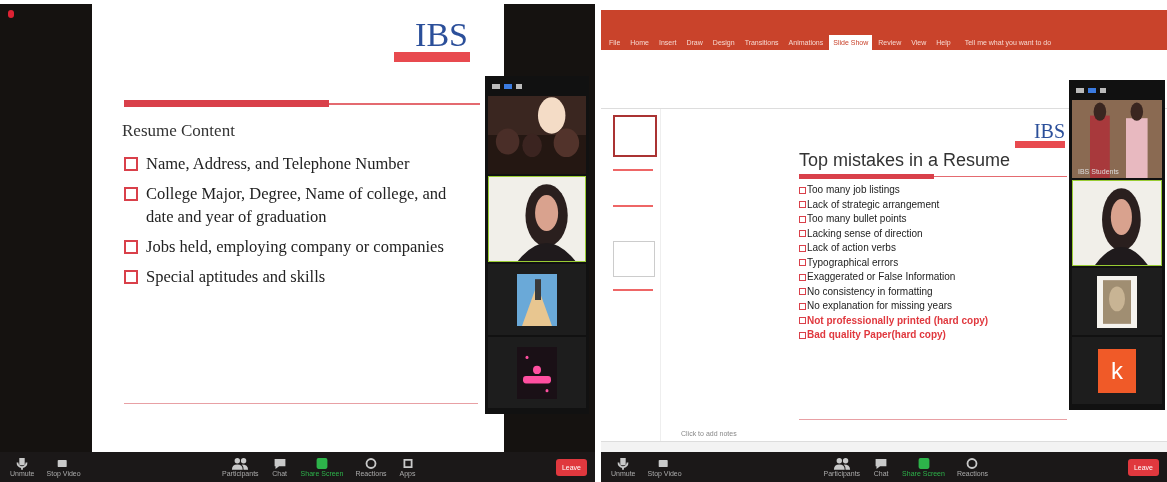 The height and width of the screenshot is (482, 1167). What do you see at coordinates (179, 131) in the screenshot?
I see `slide-title: Resume Content` at bounding box center [179, 131].